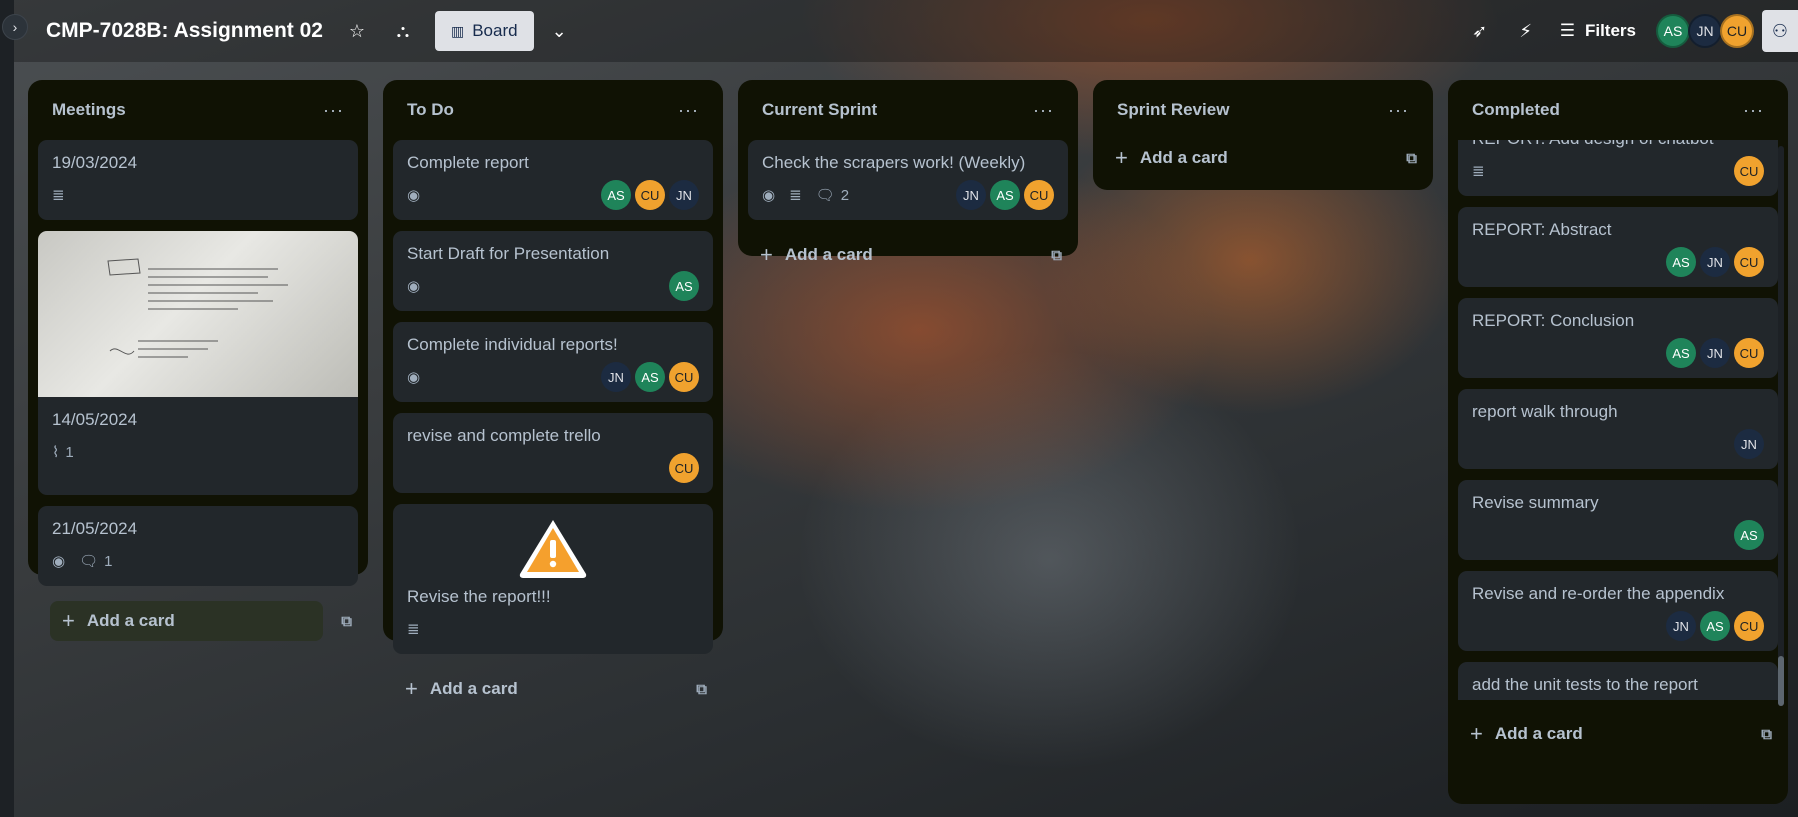 The width and height of the screenshot is (1798, 817). Describe the element at coordinates (95, 162) in the screenshot. I see `card-title: 19/03/2024` at that location.